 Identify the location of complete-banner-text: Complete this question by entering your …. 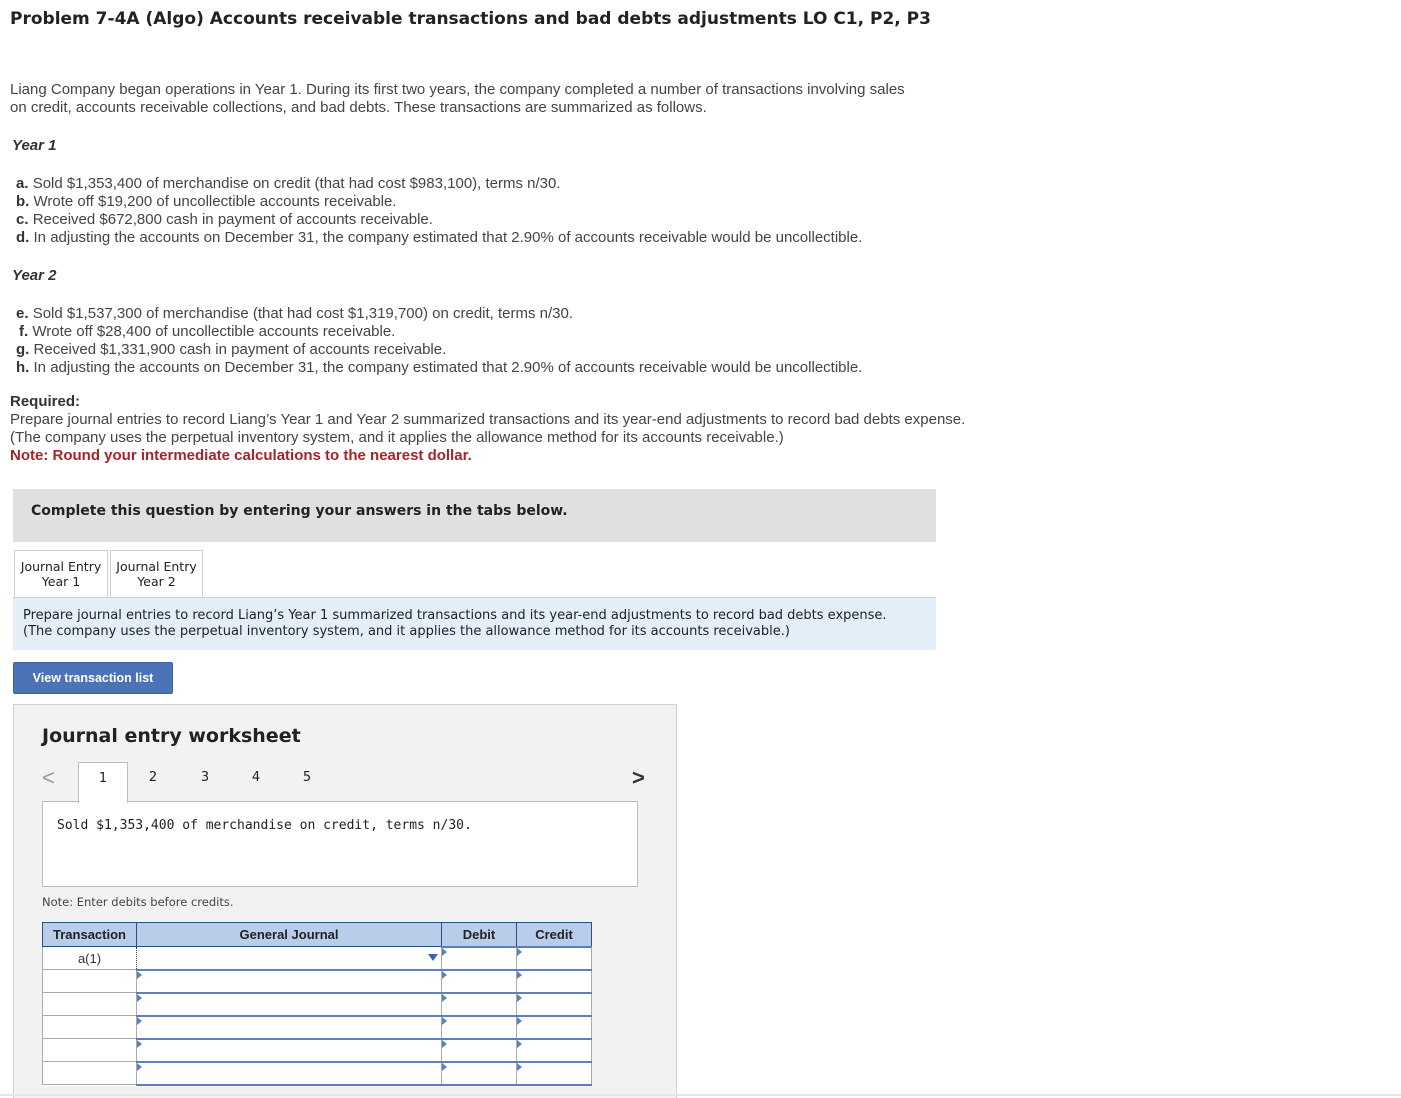
(299, 511).